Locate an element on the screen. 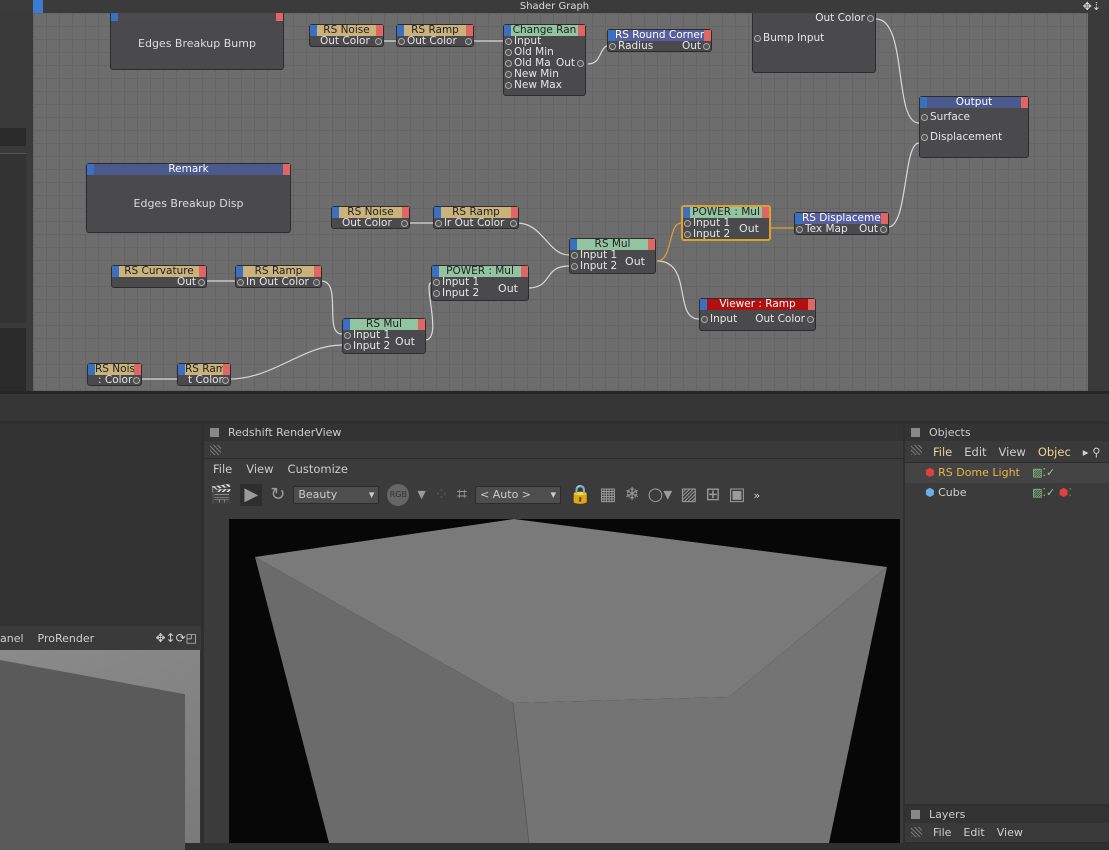 This screenshot has width=1109, height=850. object-row-cube: ⬢ Cube ▨⁚✓ ⬢ ⁚ is located at coordinates (1007, 493).